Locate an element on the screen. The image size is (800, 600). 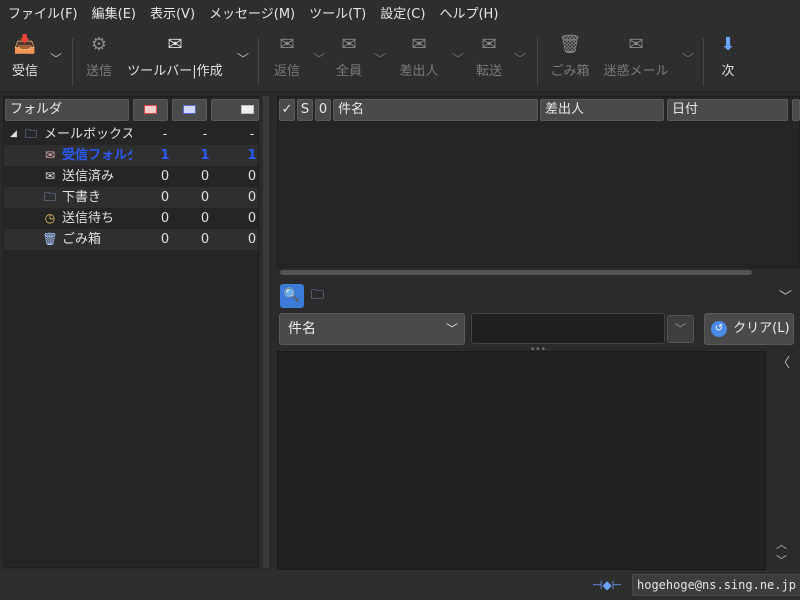
inbox-icon: ✉ is located at coordinates (50, 155).